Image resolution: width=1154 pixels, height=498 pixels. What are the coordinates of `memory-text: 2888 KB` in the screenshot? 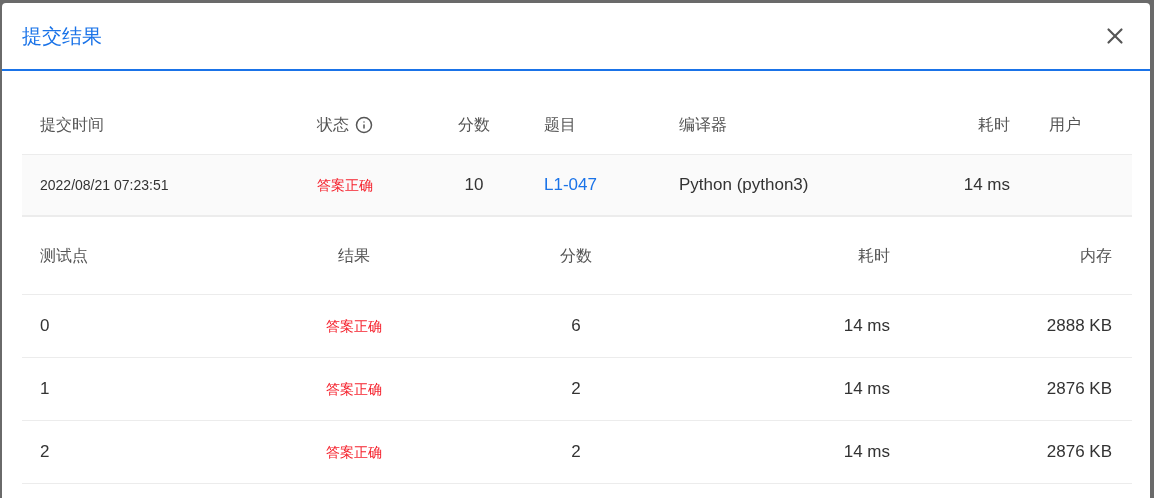 It's located at (1079, 326).